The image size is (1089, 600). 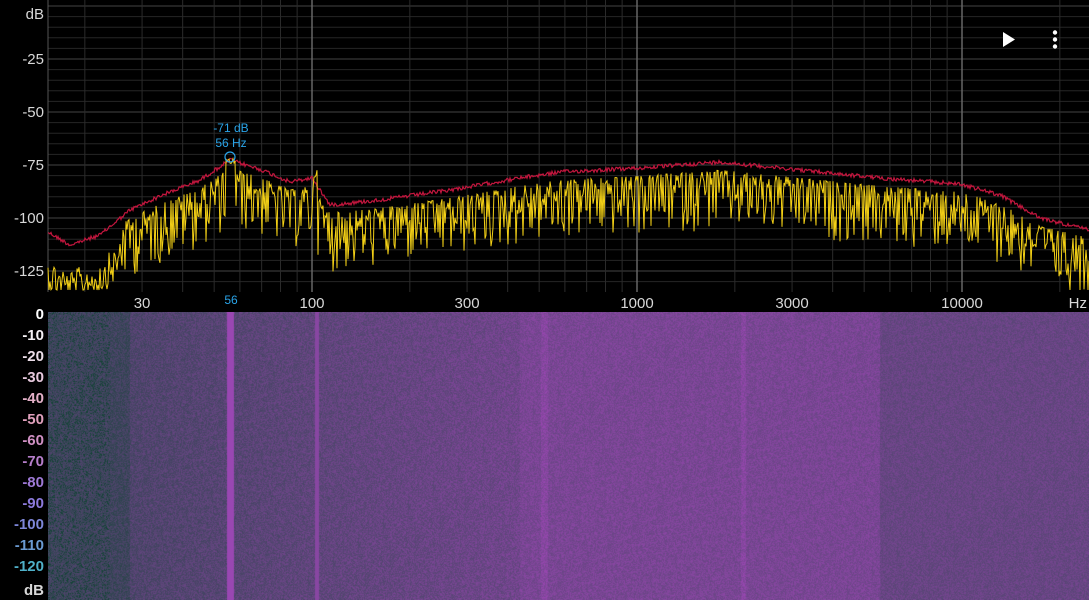 What do you see at coordinates (33, 482) in the screenshot?
I see `spectrogram-scale-label: -80` at bounding box center [33, 482].